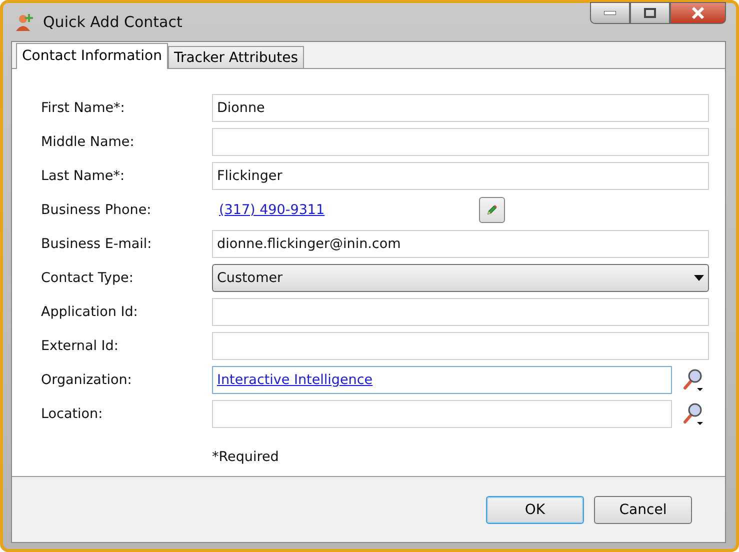  Describe the element at coordinates (460, 278) in the screenshot. I see `dropdown: Customer` at that location.